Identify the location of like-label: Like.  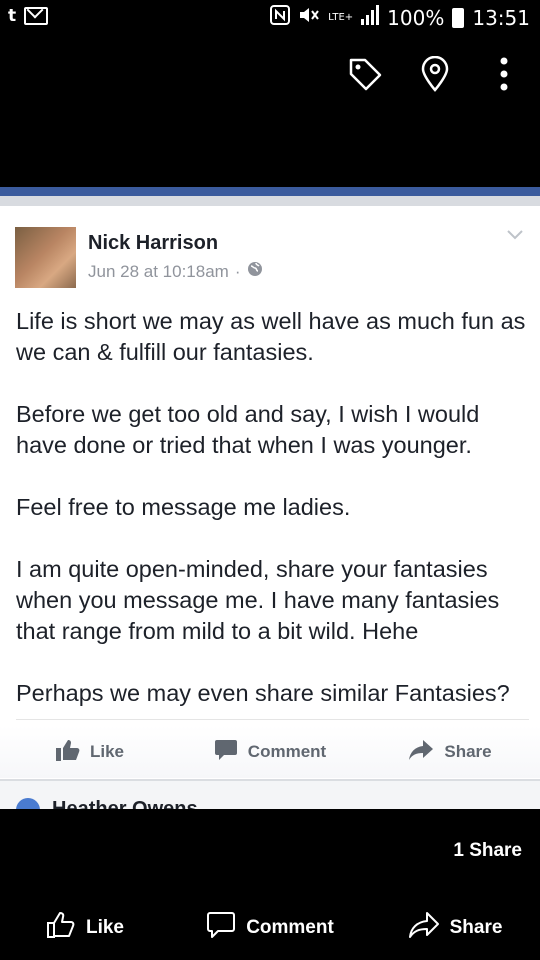
(107, 751).